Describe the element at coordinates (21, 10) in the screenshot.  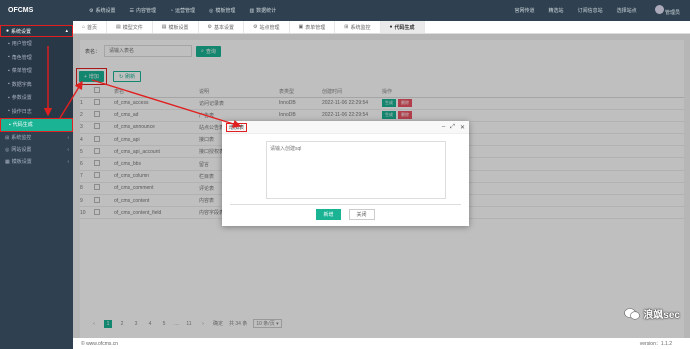
I see `app-logo: OFCMS` at that location.